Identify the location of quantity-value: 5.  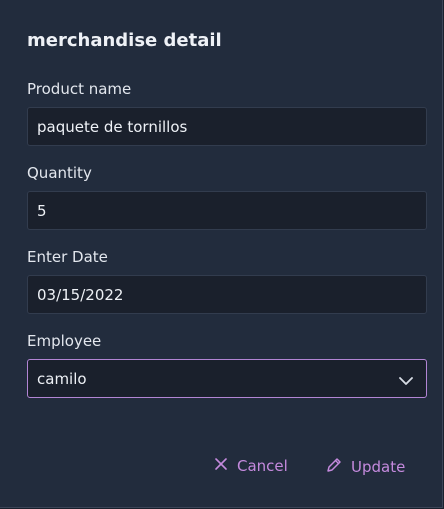
(42, 211).